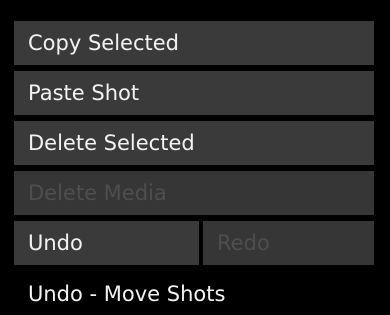 The width and height of the screenshot is (390, 315). I want to click on paste-shot-button: Paste Shot, so click(194, 93).